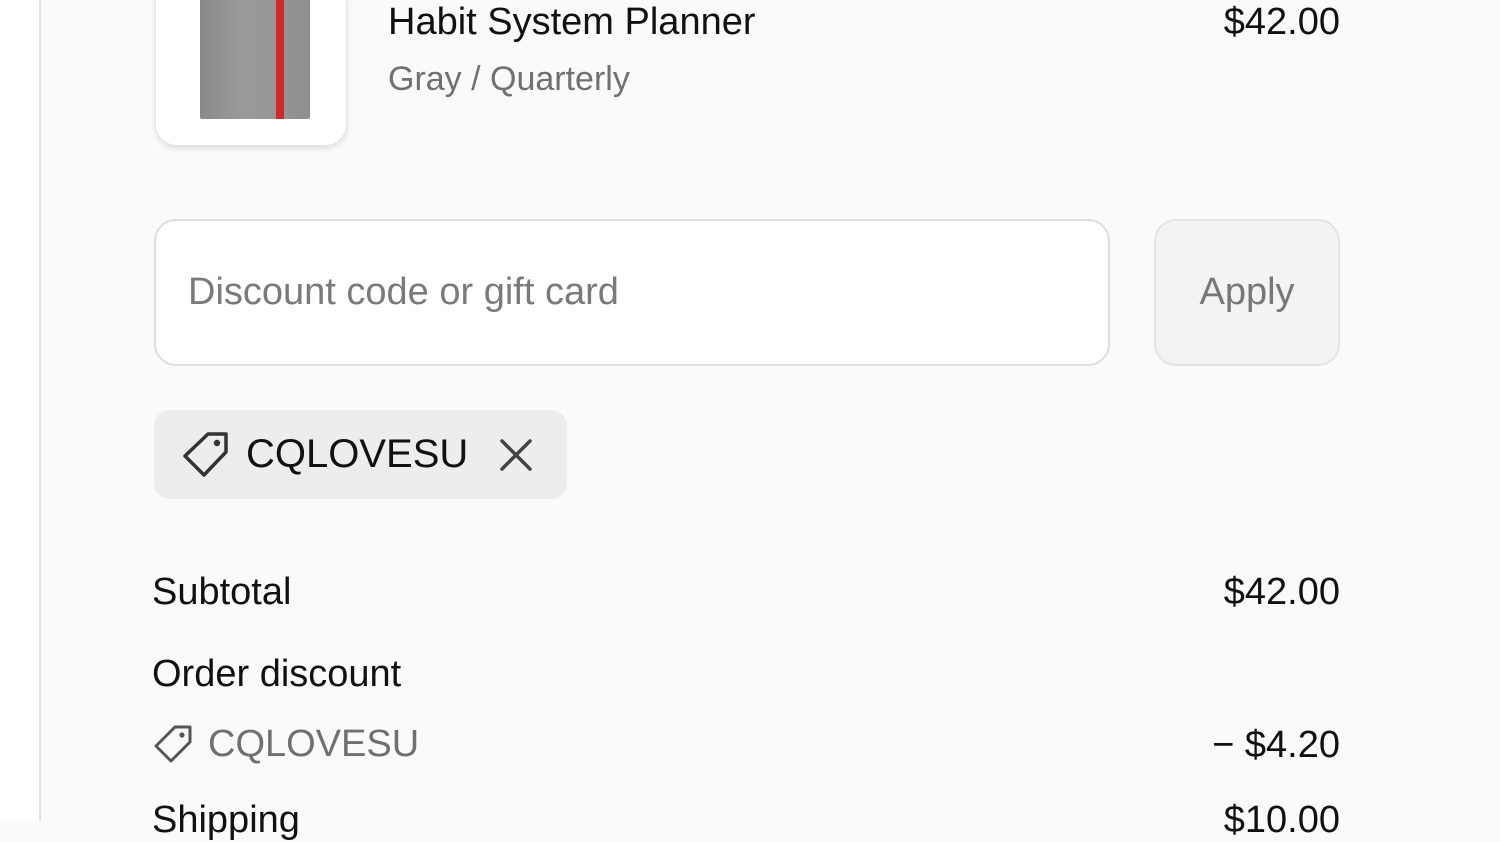  I want to click on shipping-label: Shipping, so click(226, 820).